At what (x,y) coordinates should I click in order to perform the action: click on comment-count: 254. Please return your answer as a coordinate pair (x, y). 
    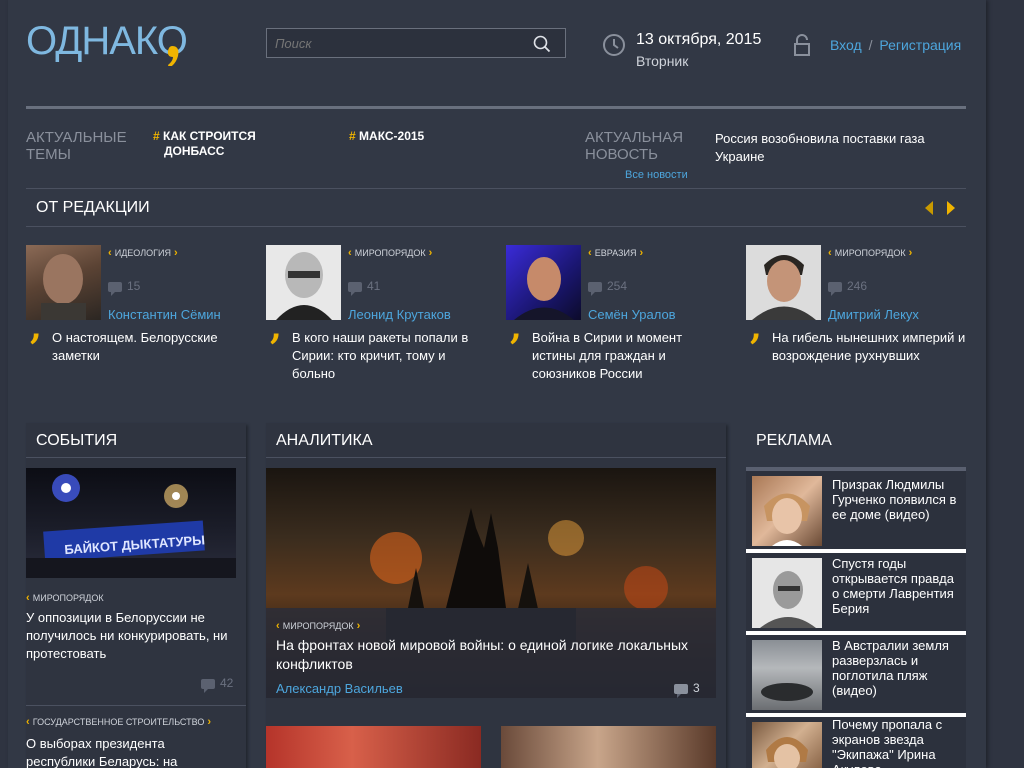
    Looking at the image, I should click on (608, 287).